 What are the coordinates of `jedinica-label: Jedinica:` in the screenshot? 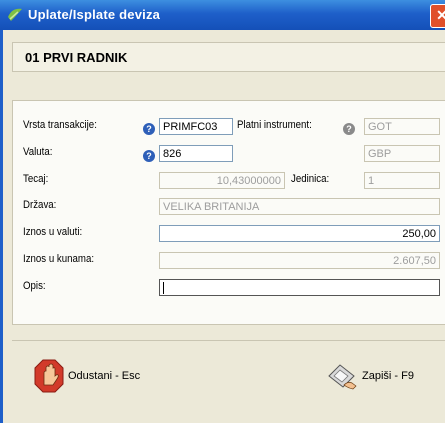 It's located at (310, 179).